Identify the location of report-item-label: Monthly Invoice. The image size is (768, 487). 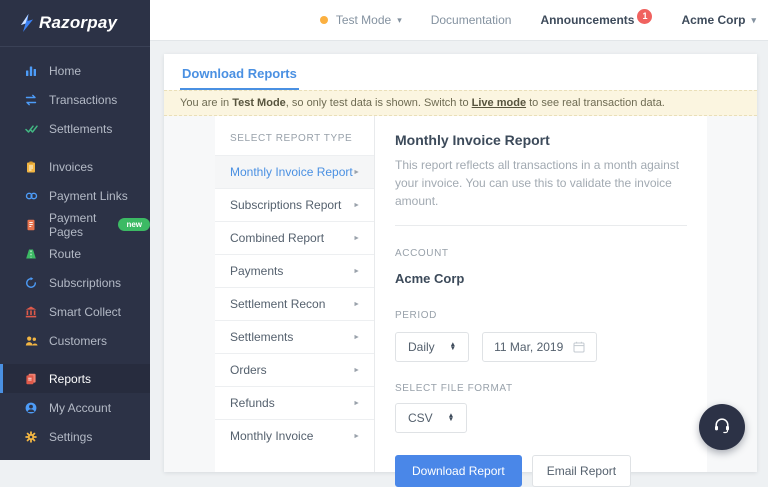
(271, 436).